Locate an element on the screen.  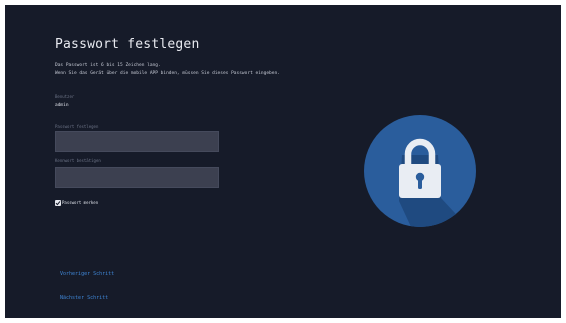
user-label: Benutzer is located at coordinates (65, 96).